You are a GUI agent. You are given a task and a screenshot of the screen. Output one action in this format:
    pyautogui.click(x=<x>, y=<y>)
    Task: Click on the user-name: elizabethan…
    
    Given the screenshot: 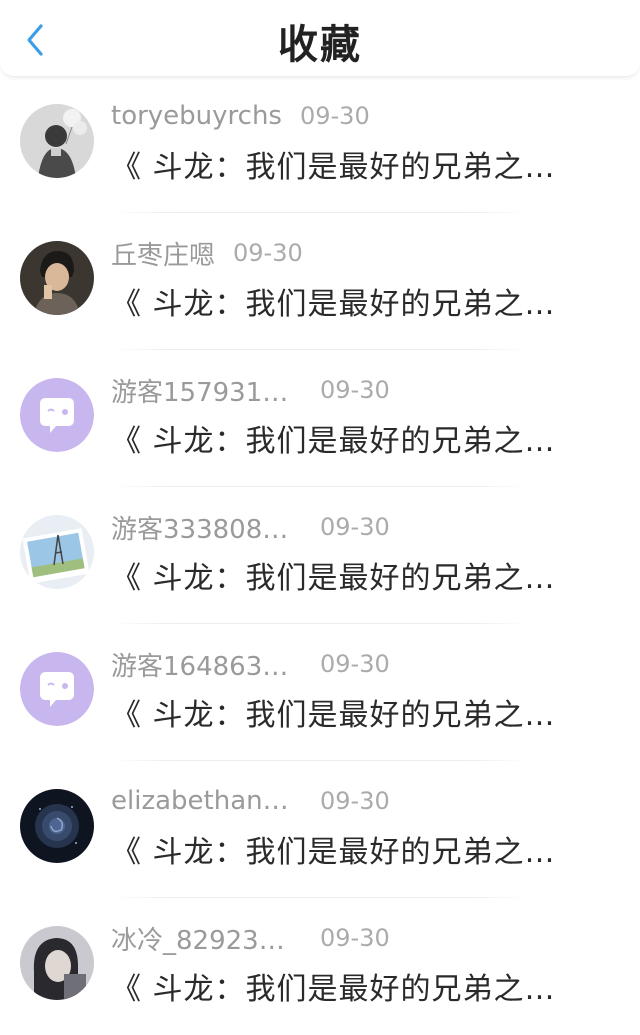 What is the action you would take?
    pyautogui.click(x=200, y=801)
    